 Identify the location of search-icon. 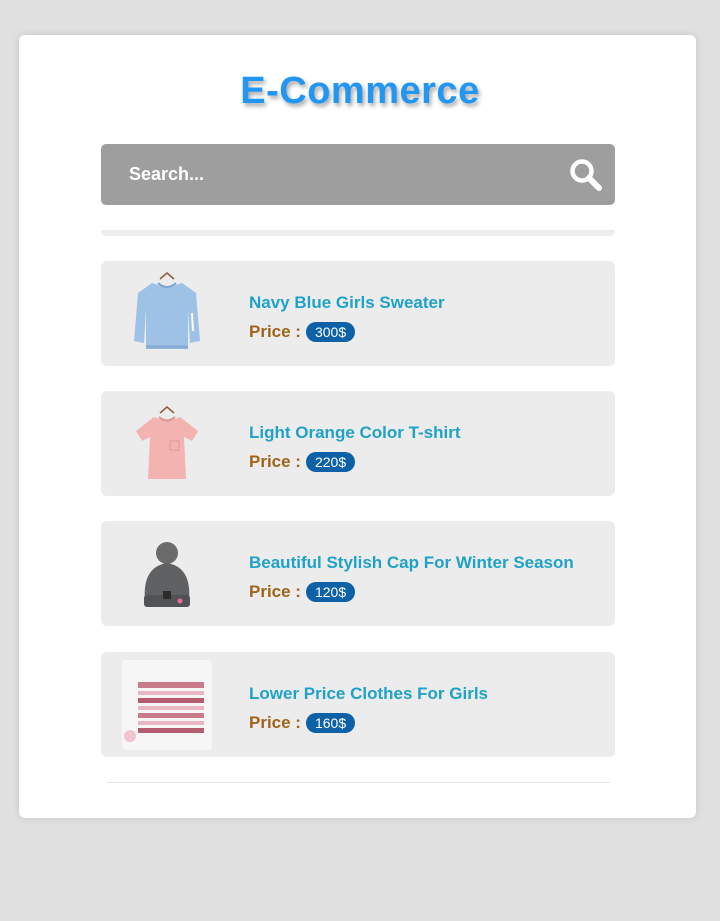
(586, 175).